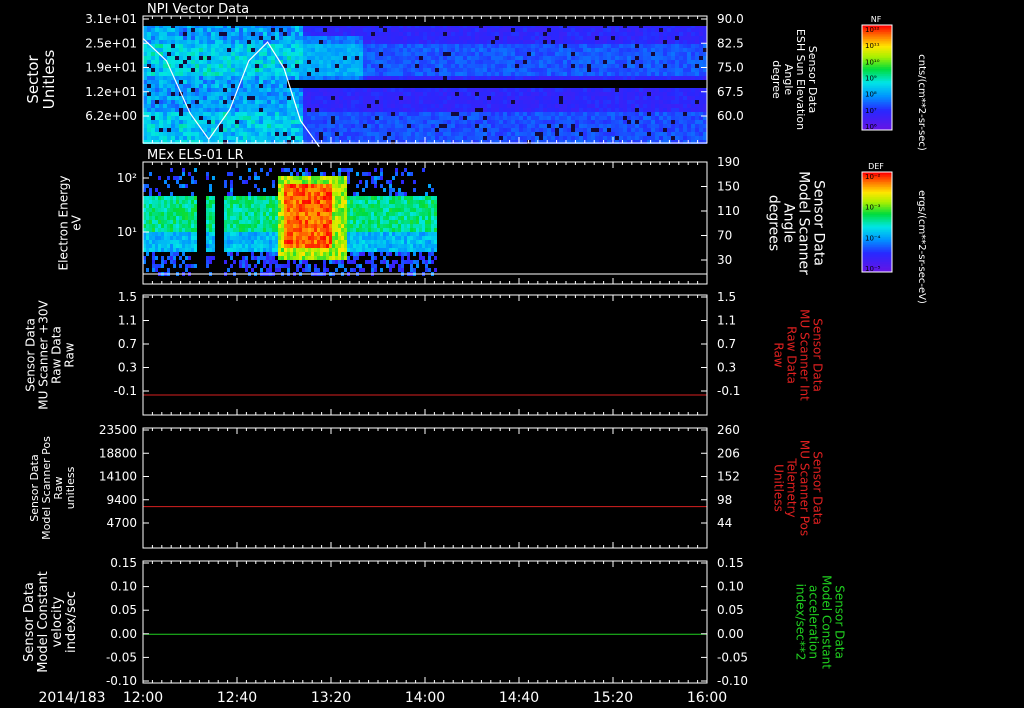 Image resolution: width=1024 pixels, height=708 pixels. Describe the element at coordinates (873, 208) in the screenshot. I see `colorbar-tick-label: 10⁻³` at that location.